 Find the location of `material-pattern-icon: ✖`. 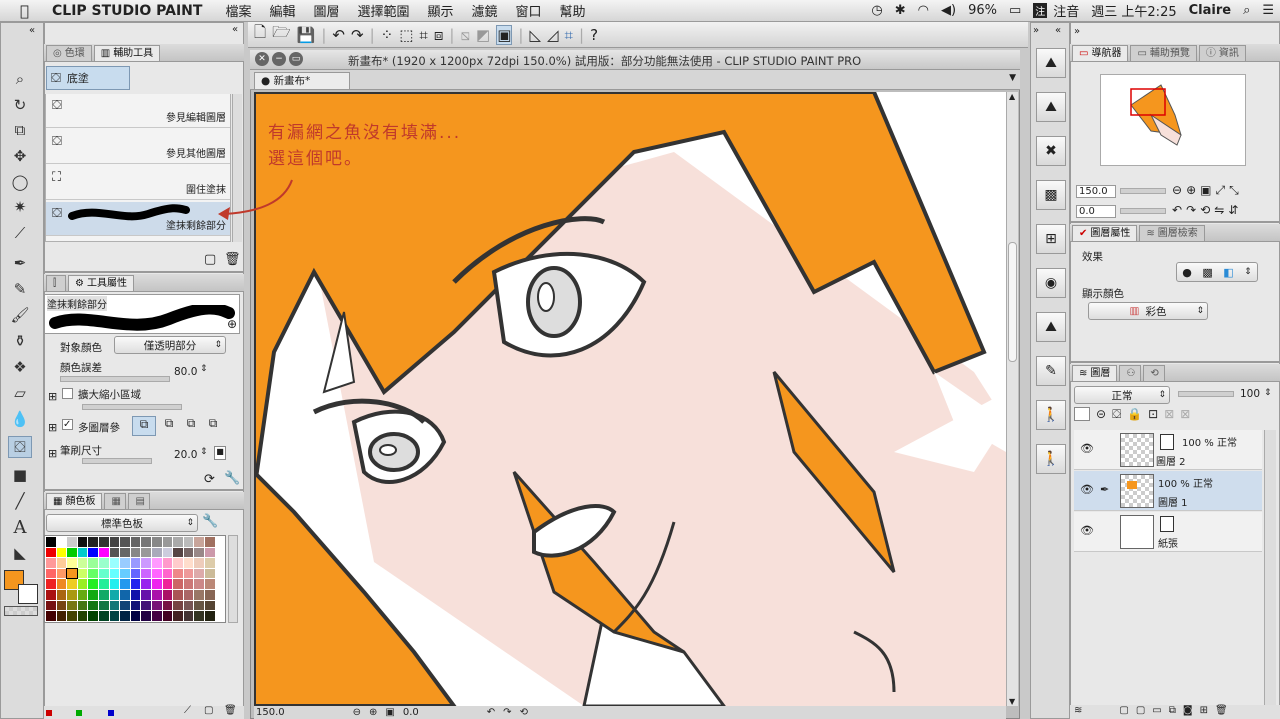

material-pattern-icon: ✖ is located at coordinates (1051, 151).